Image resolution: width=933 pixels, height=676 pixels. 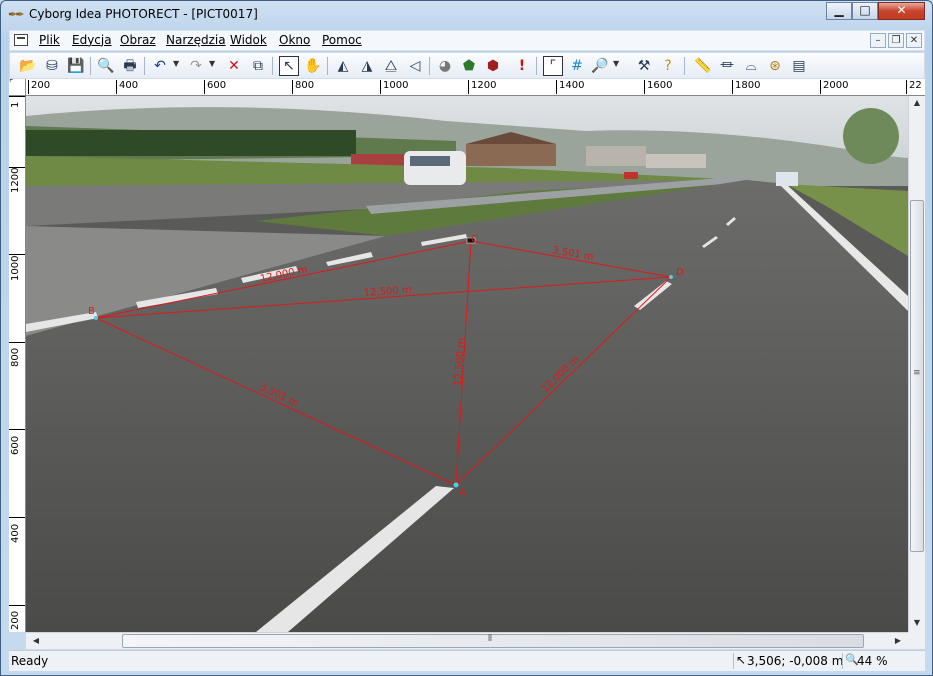 What do you see at coordinates (898, 640) in the screenshot?
I see `scroll-right-icon: ▶` at bounding box center [898, 640].